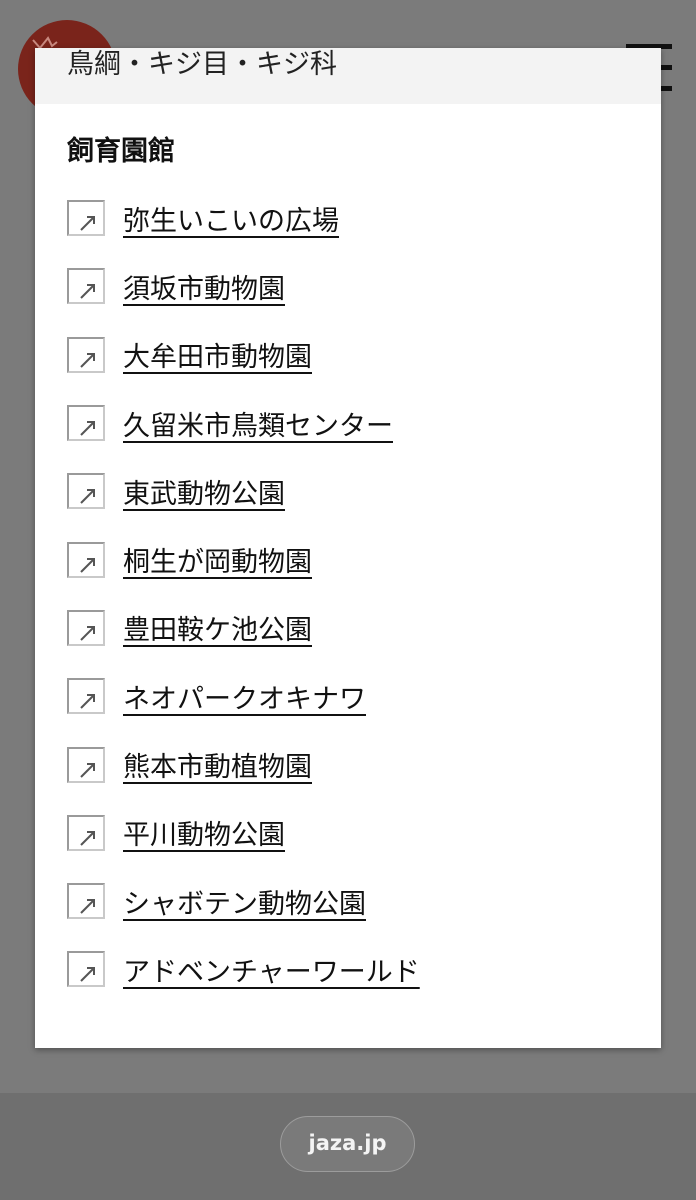  What do you see at coordinates (364, 833) in the screenshot?
I see `list-item: 平川動物公園` at bounding box center [364, 833].